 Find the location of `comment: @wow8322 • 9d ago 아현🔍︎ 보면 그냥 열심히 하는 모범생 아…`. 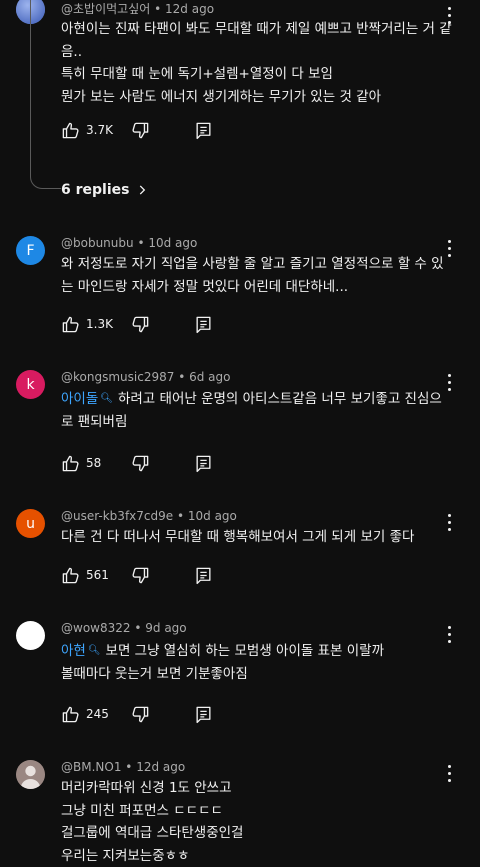

comment: @wow8322 • 9d ago 아현🔍︎ 보면 그냥 열심히 하는 모범생 아… is located at coordinates (240, 676).